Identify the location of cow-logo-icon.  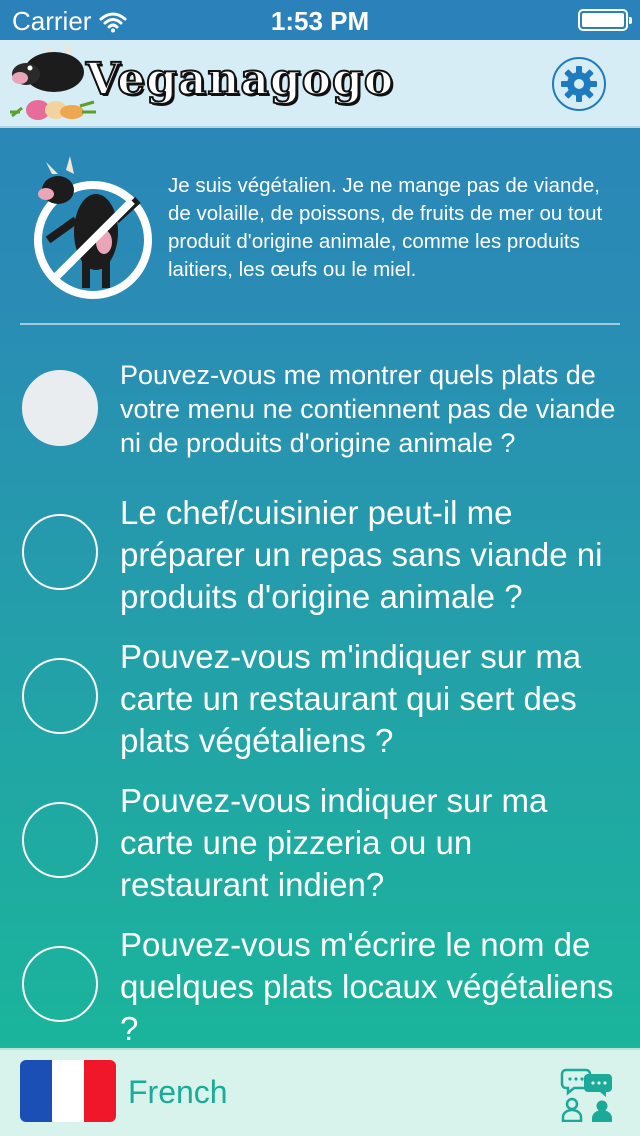
(53, 81).